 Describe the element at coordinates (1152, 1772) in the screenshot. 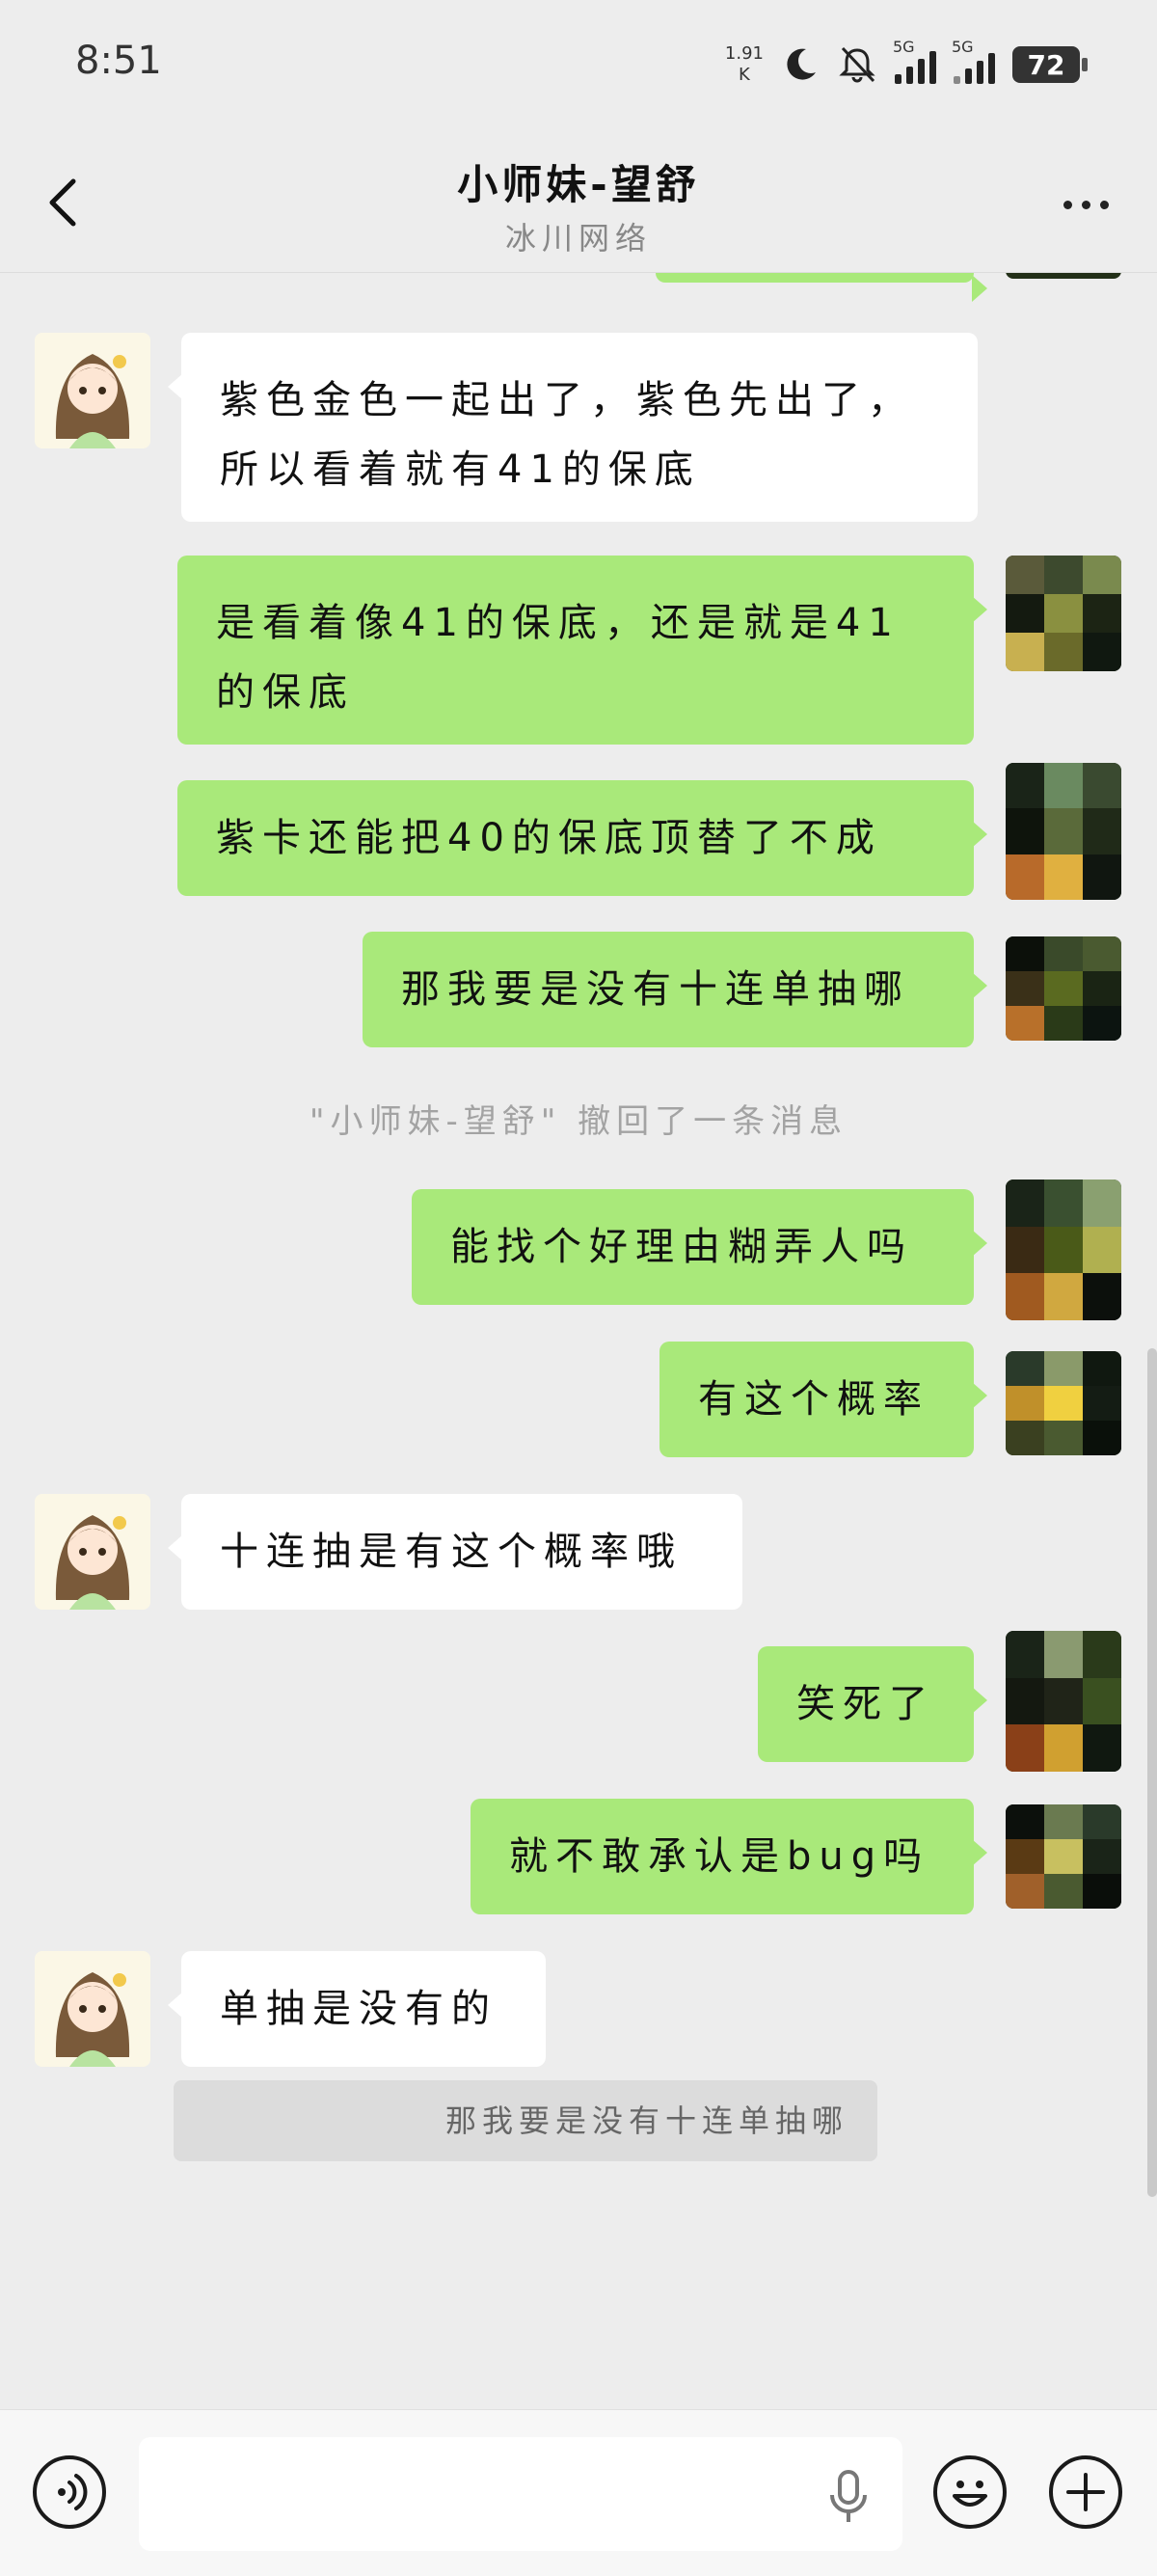

I see `scrollbar` at that location.